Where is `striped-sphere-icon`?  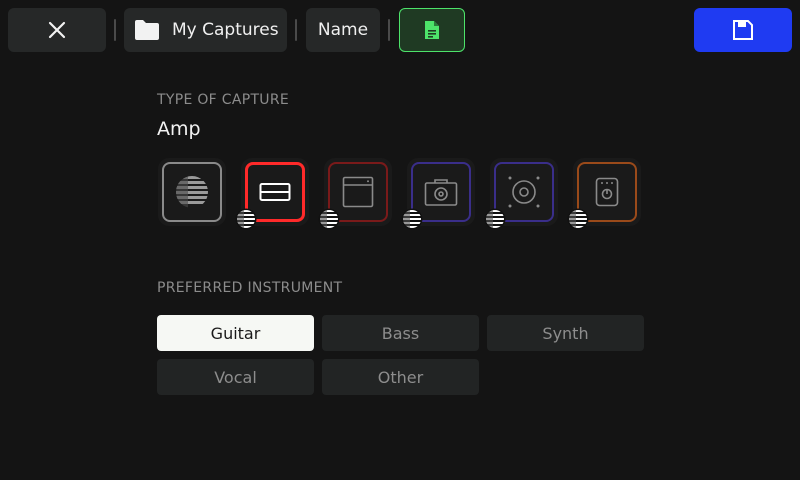 striped-sphere-icon is located at coordinates (192, 192).